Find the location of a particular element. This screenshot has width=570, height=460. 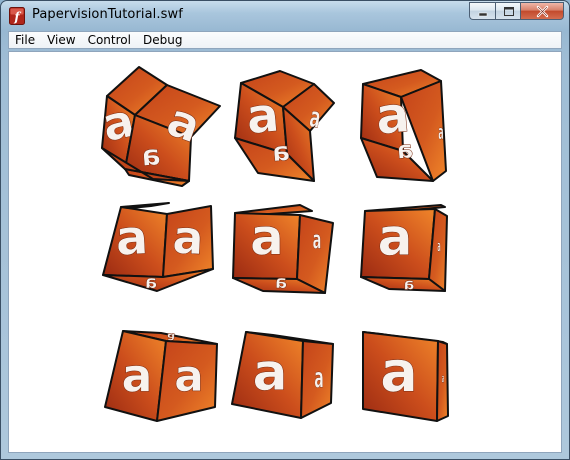

cube-9: aa is located at coordinates (405, 376).